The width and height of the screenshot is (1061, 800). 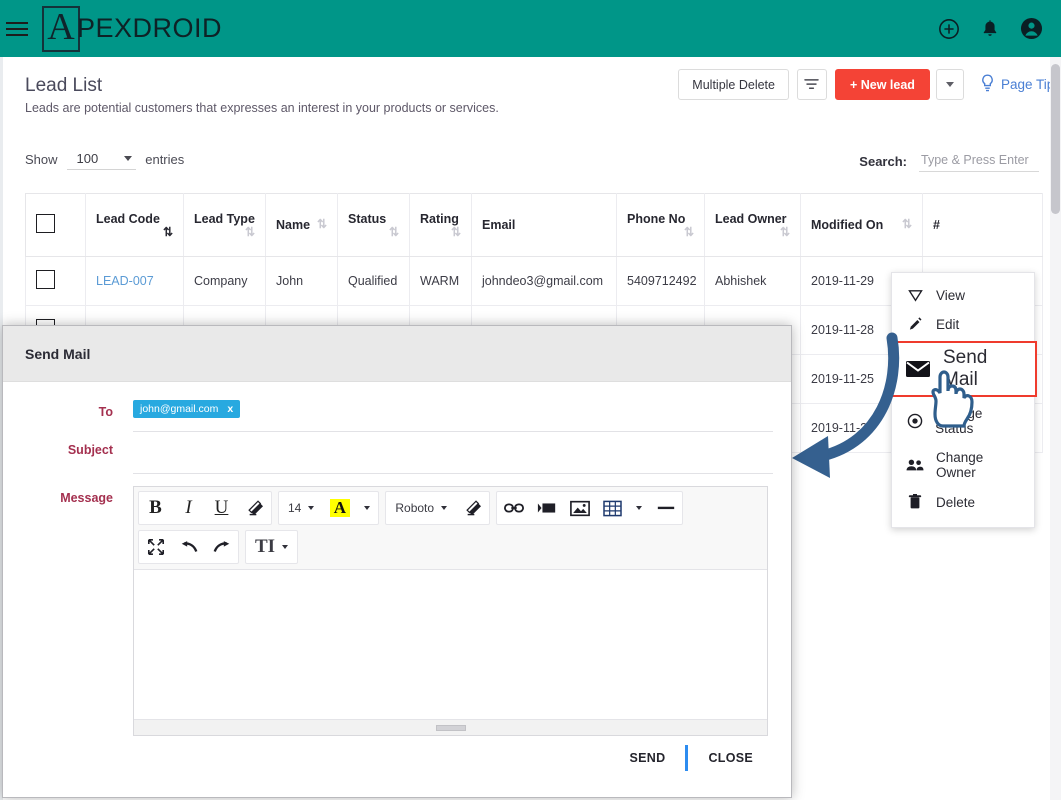 What do you see at coordinates (165, 159) in the screenshot?
I see `entries-label: entries` at bounding box center [165, 159].